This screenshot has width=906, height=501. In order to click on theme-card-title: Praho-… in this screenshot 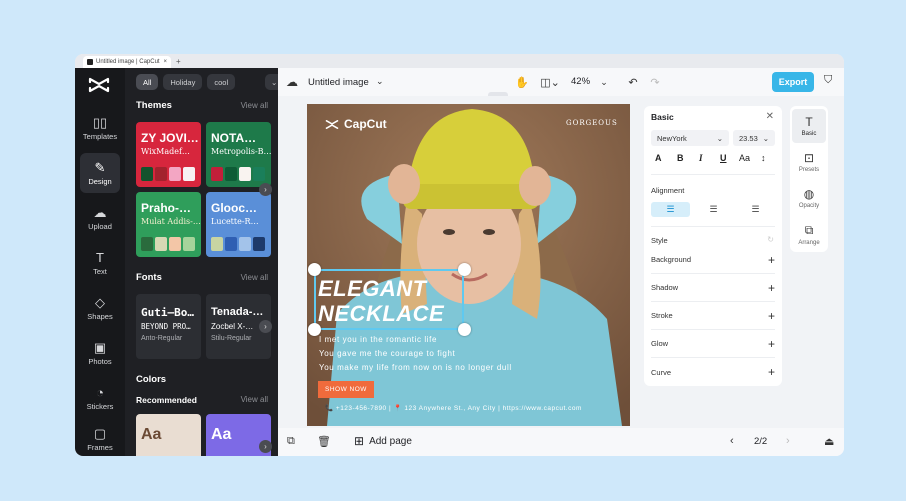, I will do `click(166, 208)`.